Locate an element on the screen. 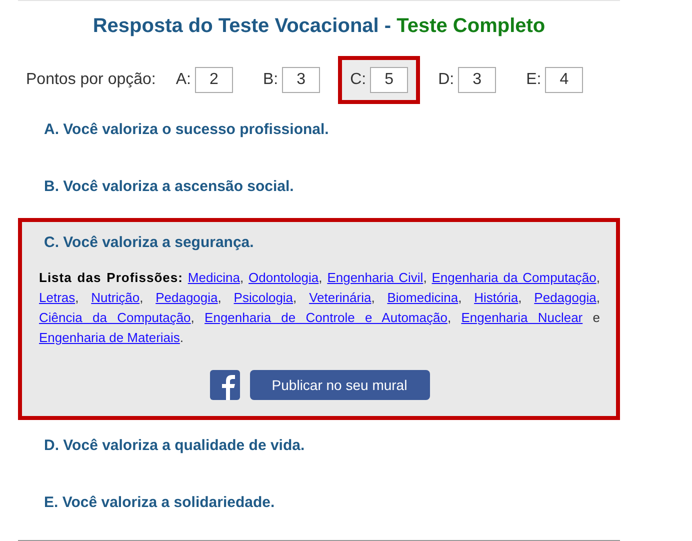  answer-text: C. Você valoriza a segurança. is located at coordinates (149, 242).